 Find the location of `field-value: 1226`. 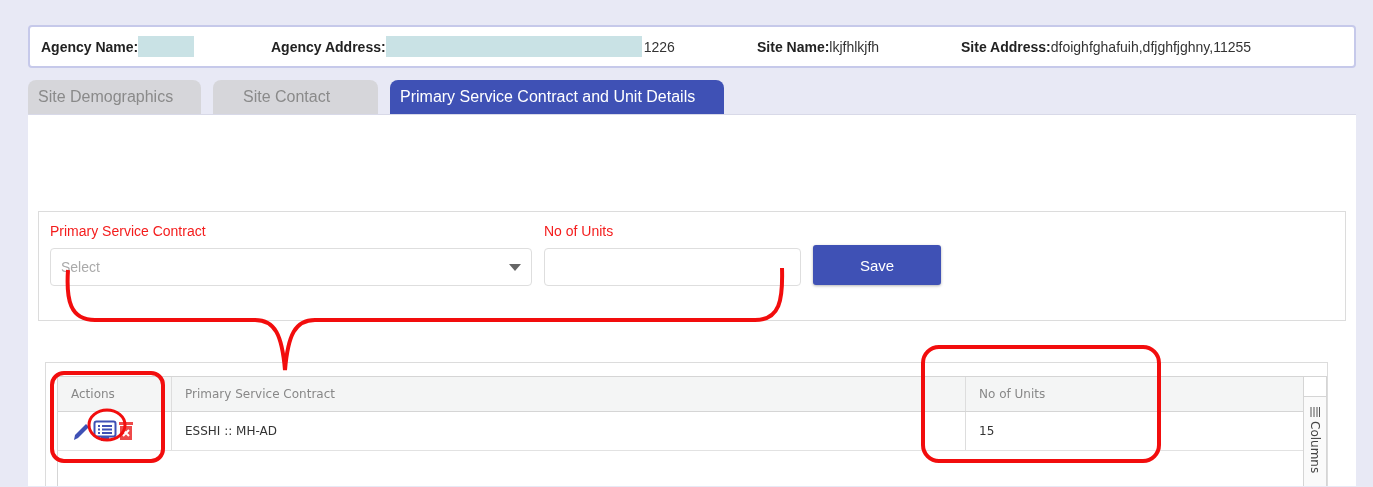

field-value: 1226 is located at coordinates (659, 46).